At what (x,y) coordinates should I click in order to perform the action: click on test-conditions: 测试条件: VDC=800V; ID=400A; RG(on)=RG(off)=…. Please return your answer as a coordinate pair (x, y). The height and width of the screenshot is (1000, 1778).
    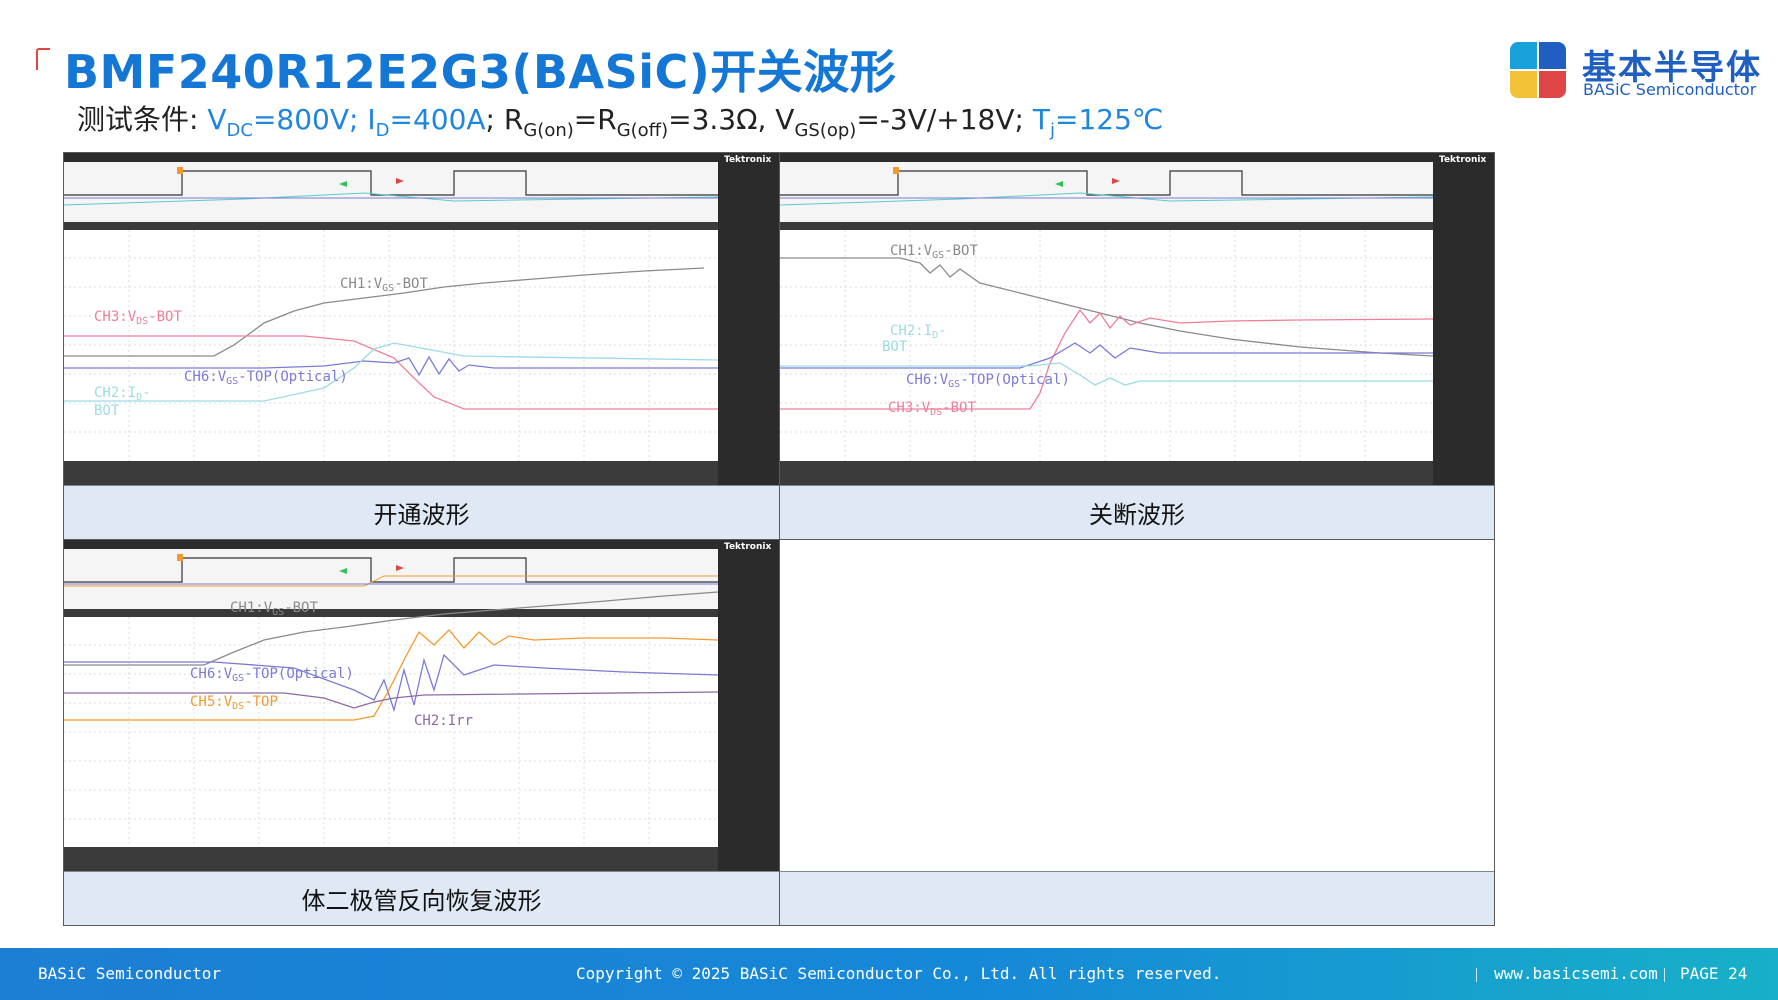
    Looking at the image, I should click on (620, 119).